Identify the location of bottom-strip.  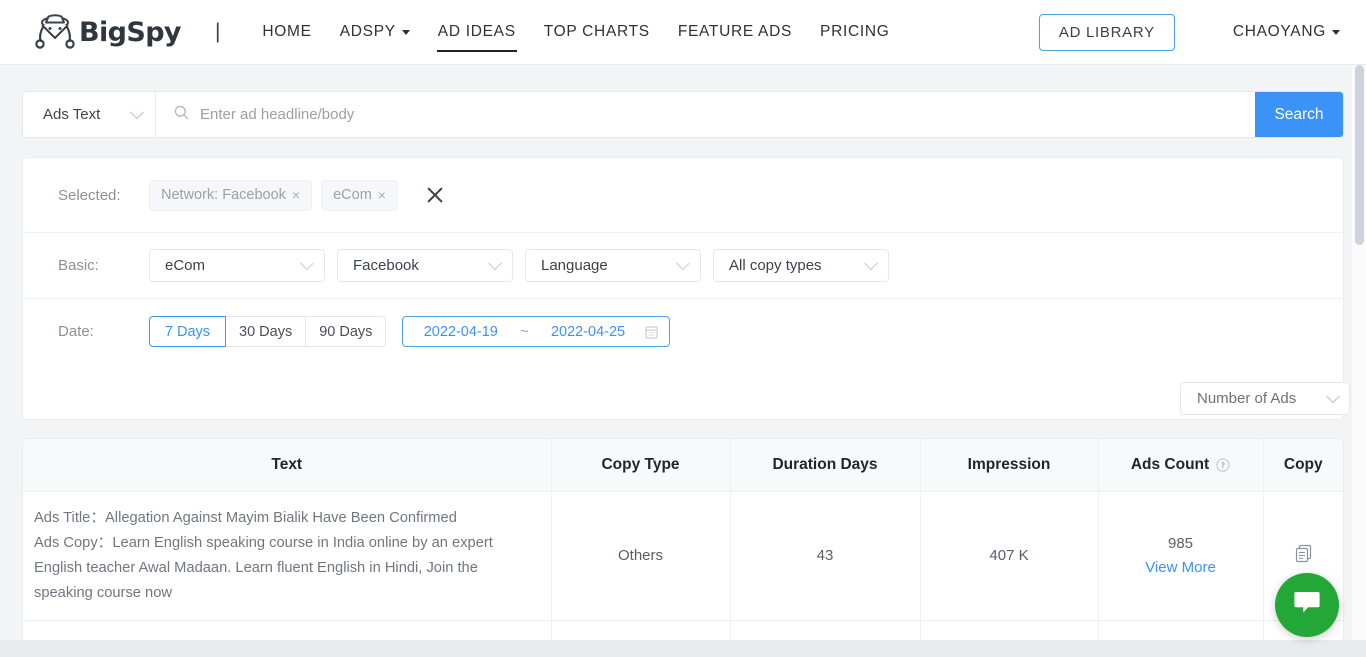
(683, 648).